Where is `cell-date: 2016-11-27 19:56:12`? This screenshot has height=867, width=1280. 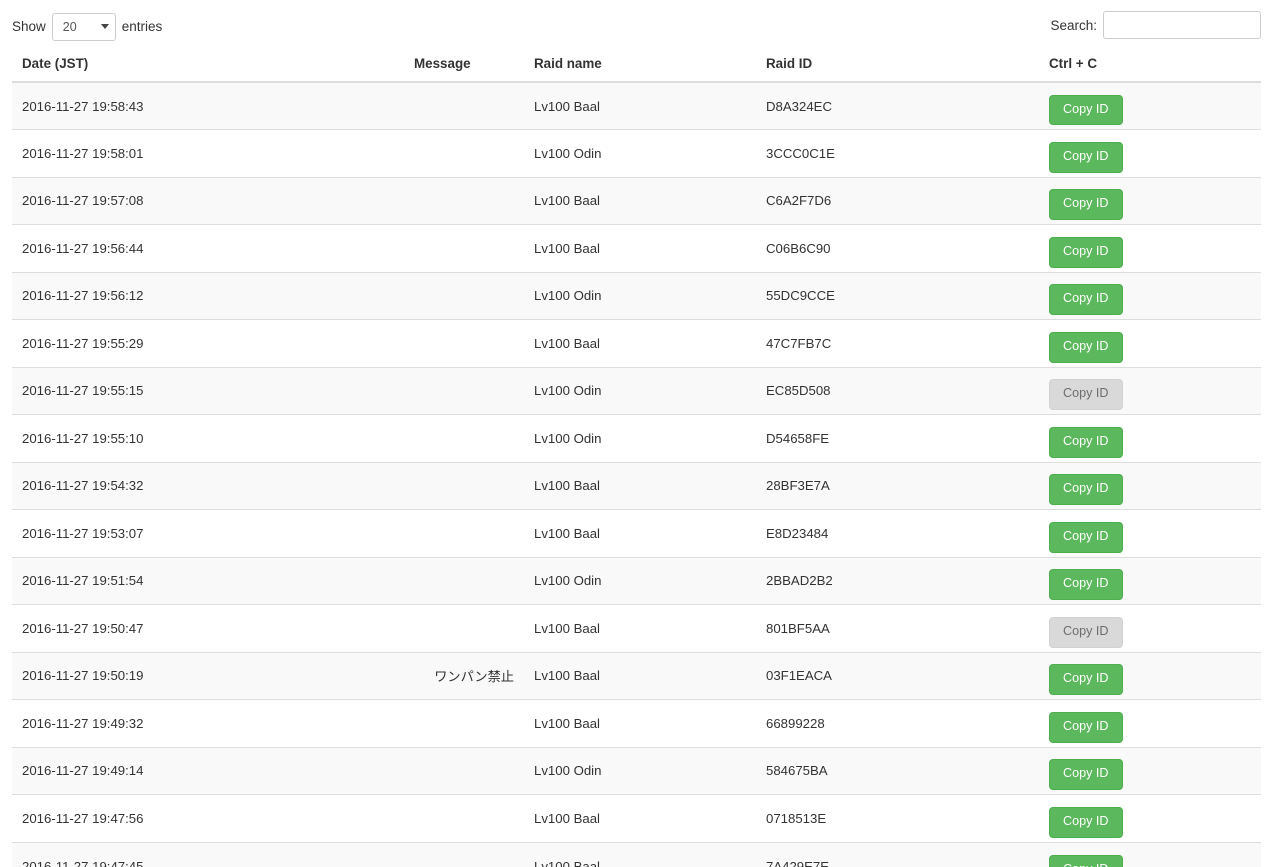 cell-date: 2016-11-27 19:56:12 is located at coordinates (208, 295).